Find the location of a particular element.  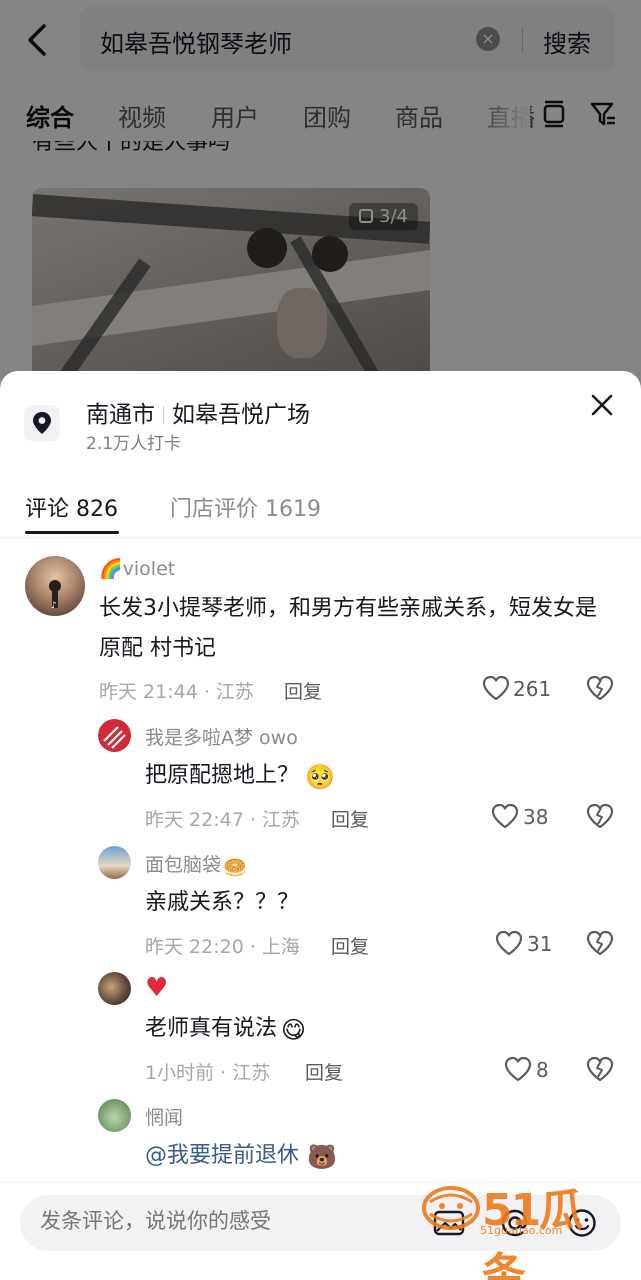

comment-time: 昨天 22:20 · 上海 is located at coordinates (222, 947).